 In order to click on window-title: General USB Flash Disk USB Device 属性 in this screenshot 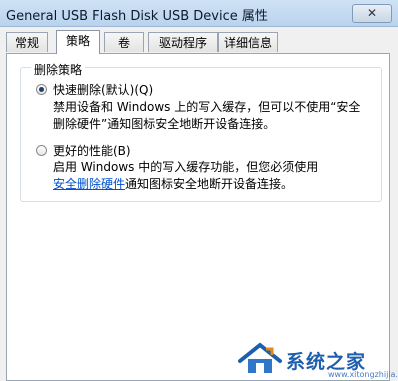, I will do `click(137, 16)`.